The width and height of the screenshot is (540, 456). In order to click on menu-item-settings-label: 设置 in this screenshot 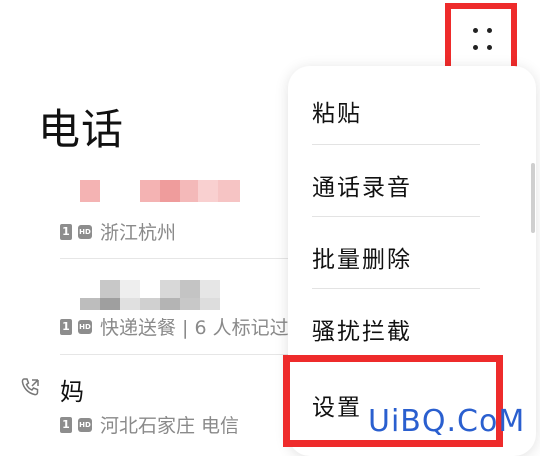, I will do `click(337, 408)`.